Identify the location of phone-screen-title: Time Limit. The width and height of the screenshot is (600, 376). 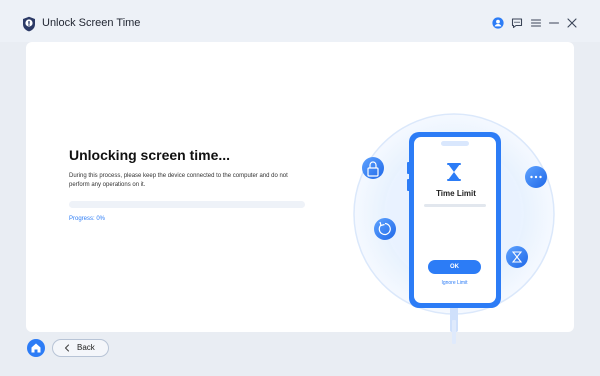
(456, 193).